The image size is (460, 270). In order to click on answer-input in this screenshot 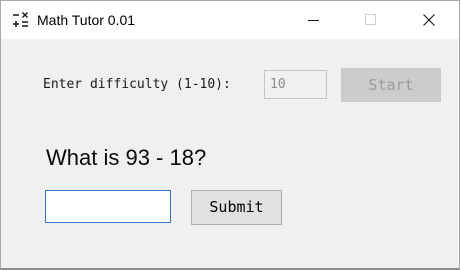, I will do `click(108, 206)`.